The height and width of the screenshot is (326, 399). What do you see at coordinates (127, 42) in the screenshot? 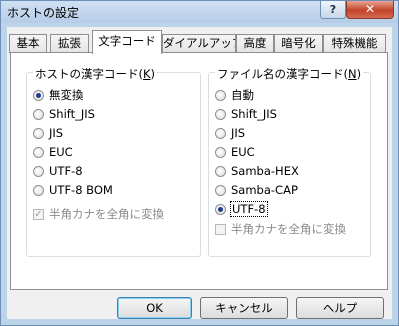
I see `tab-charcode: 文字コード` at bounding box center [127, 42].